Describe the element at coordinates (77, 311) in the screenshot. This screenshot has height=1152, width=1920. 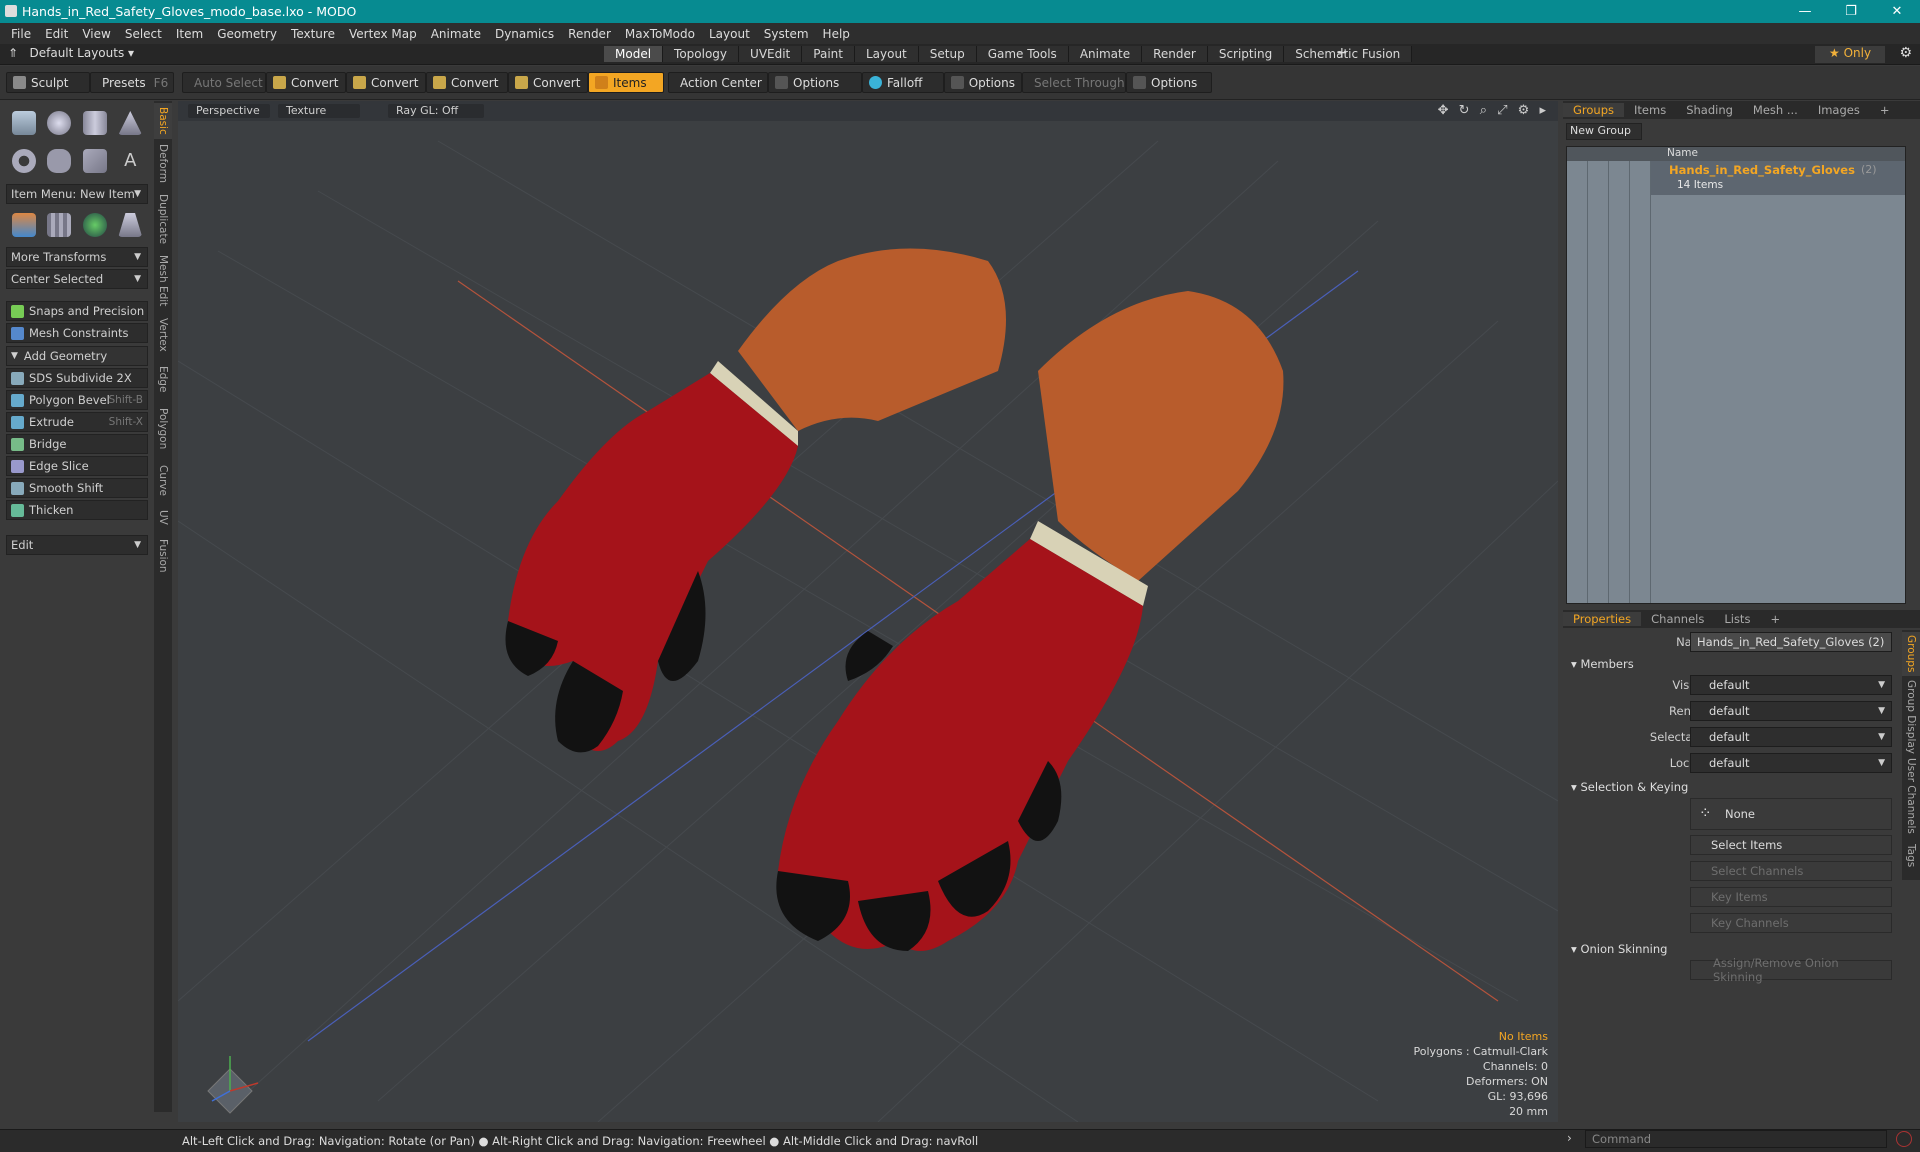
I see `snaps-precision-button: Snaps and Precision` at that location.